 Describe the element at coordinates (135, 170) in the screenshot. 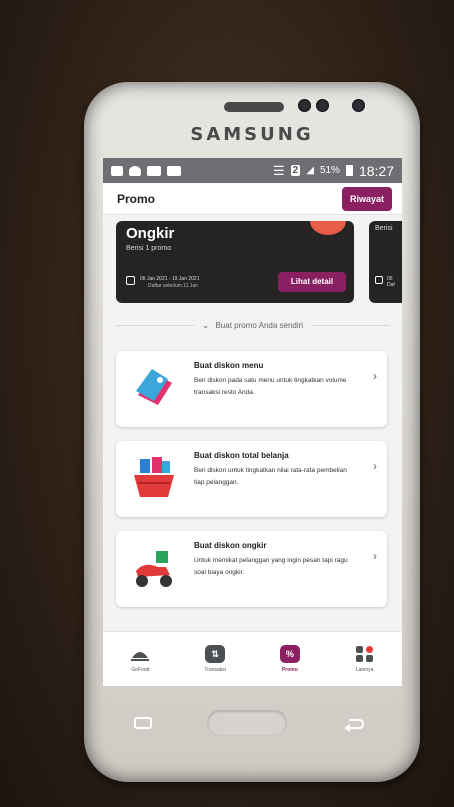

I see `bell-icon` at that location.